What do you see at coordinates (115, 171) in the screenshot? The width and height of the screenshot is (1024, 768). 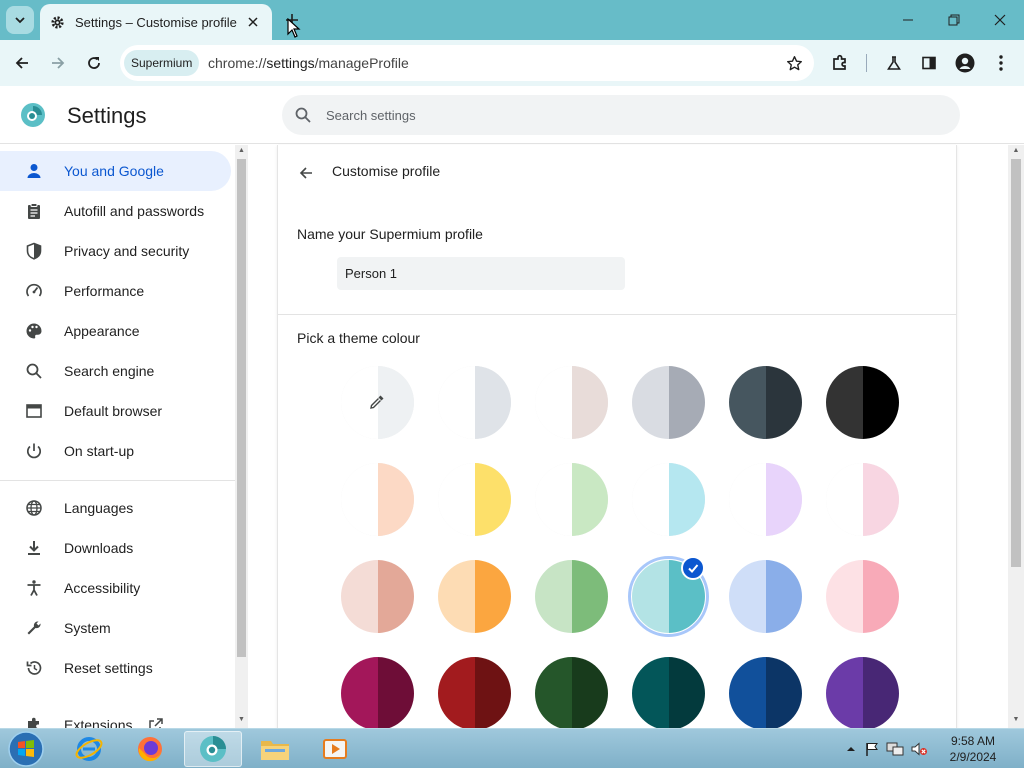 I see `sidebar-item-you-and-google: You and Google` at bounding box center [115, 171].